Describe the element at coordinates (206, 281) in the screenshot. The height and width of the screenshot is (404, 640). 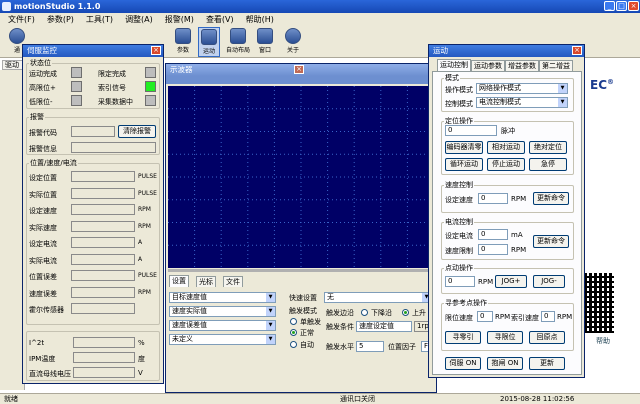
I see `scope-tab-cursor: 光标` at that location.